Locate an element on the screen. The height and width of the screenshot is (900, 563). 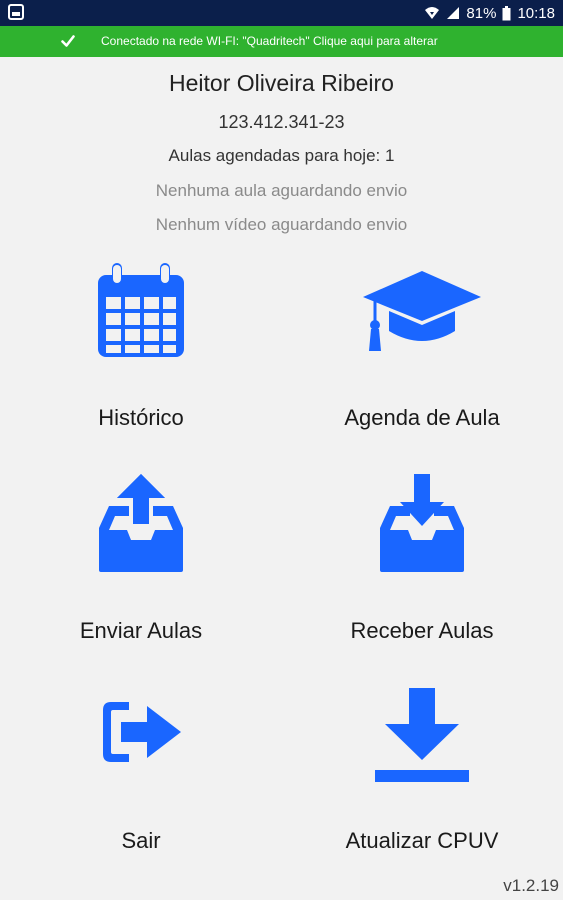
atualizar-cpuv-button: Atualizar CPUV is located at coordinates (422, 787).